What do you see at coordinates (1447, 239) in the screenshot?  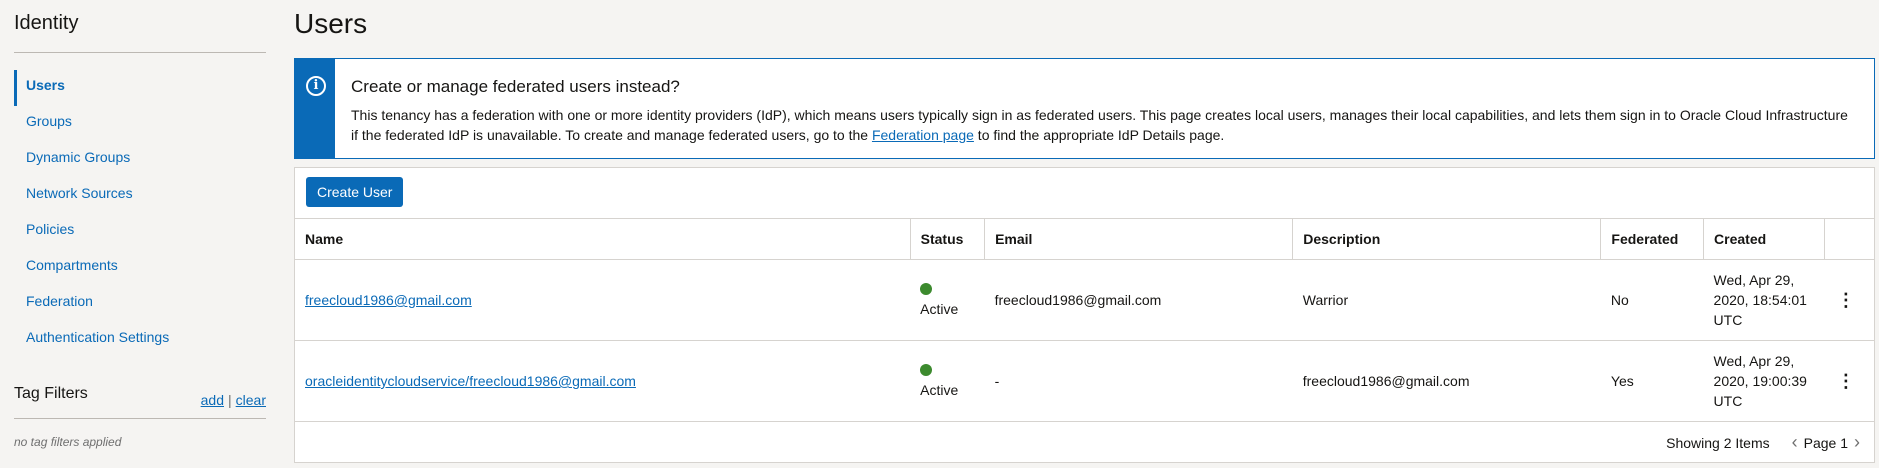 I see `column-header-description: Description` at bounding box center [1447, 239].